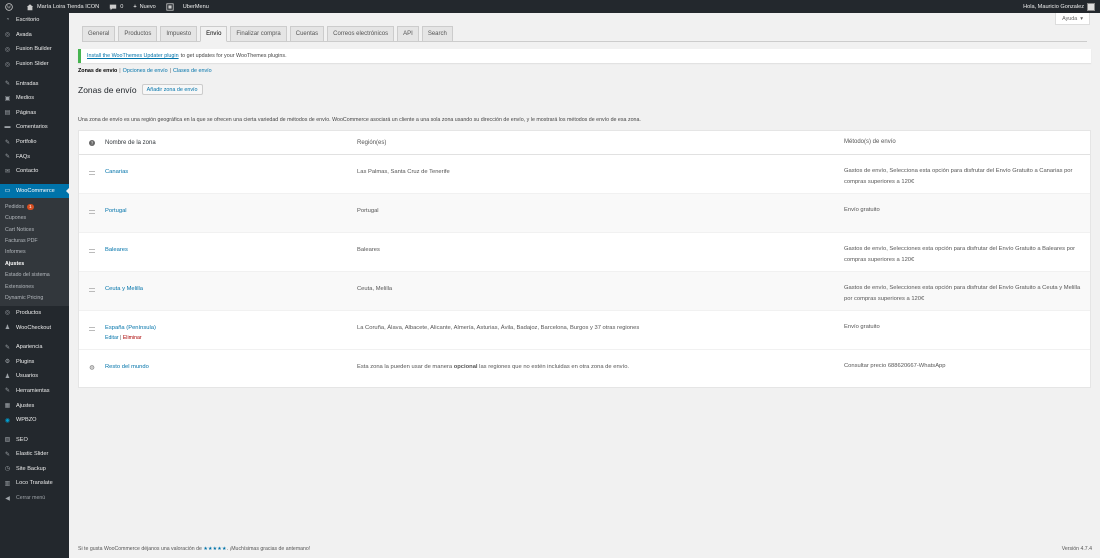  I want to click on menu-portfolio: ✎ Portfolio, so click(34, 142).